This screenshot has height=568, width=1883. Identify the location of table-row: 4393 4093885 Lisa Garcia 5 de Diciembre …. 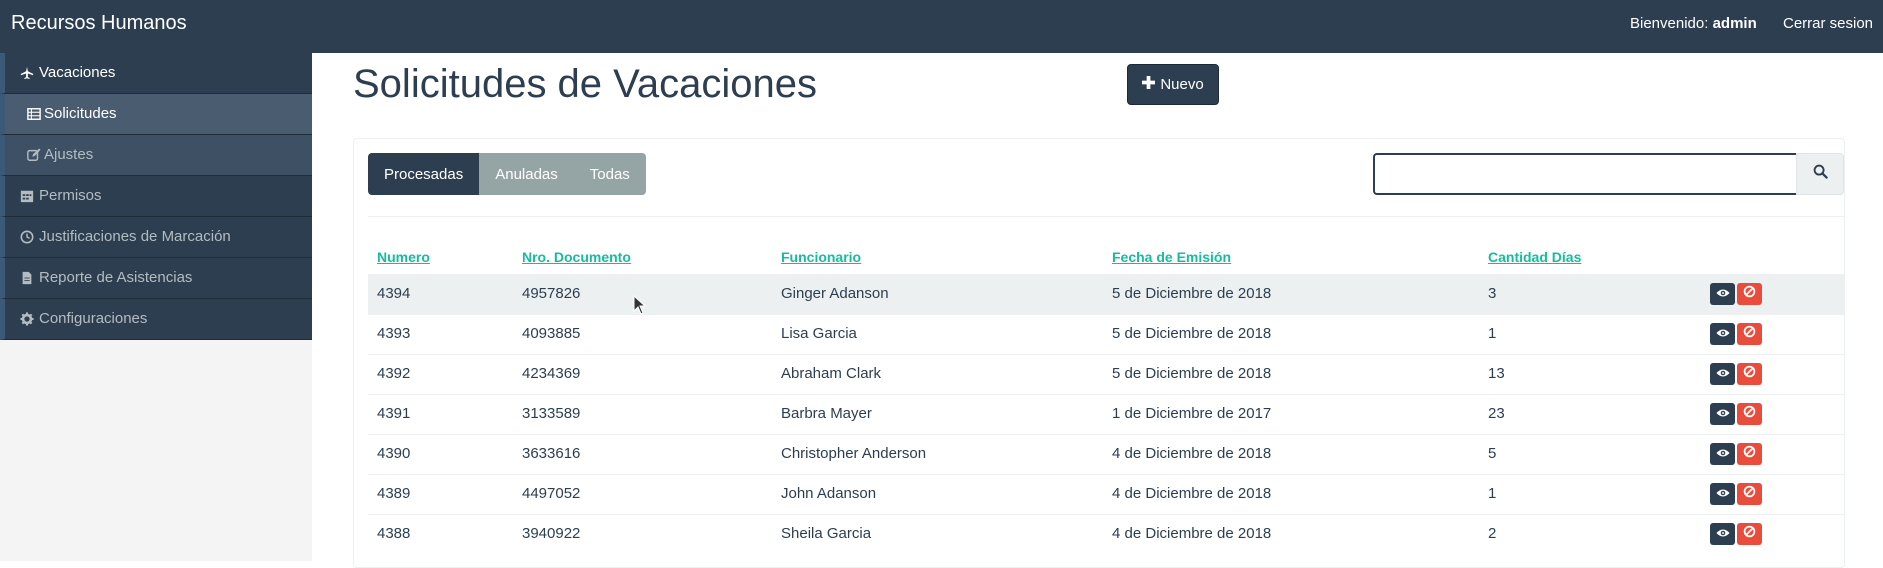
(1106, 334).